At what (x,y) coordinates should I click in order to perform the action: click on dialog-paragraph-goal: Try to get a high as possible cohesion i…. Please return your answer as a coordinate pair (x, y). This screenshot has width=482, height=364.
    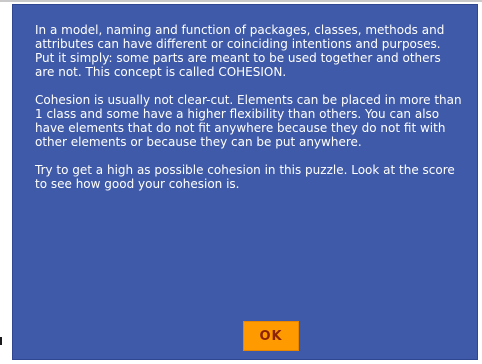
    Looking at the image, I should click on (245, 177).